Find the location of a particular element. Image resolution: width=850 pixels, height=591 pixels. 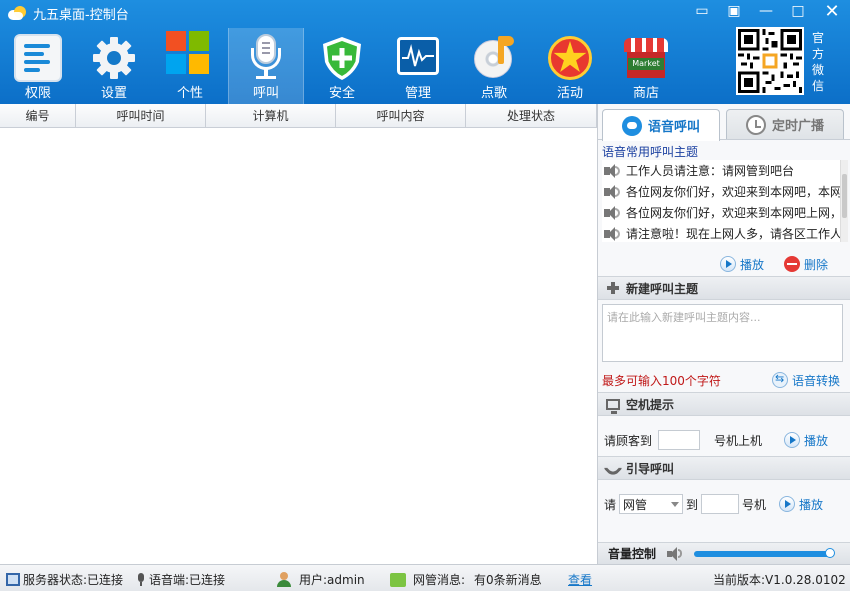

voice-status: 语音端:已连接 is located at coordinates (180, 579).